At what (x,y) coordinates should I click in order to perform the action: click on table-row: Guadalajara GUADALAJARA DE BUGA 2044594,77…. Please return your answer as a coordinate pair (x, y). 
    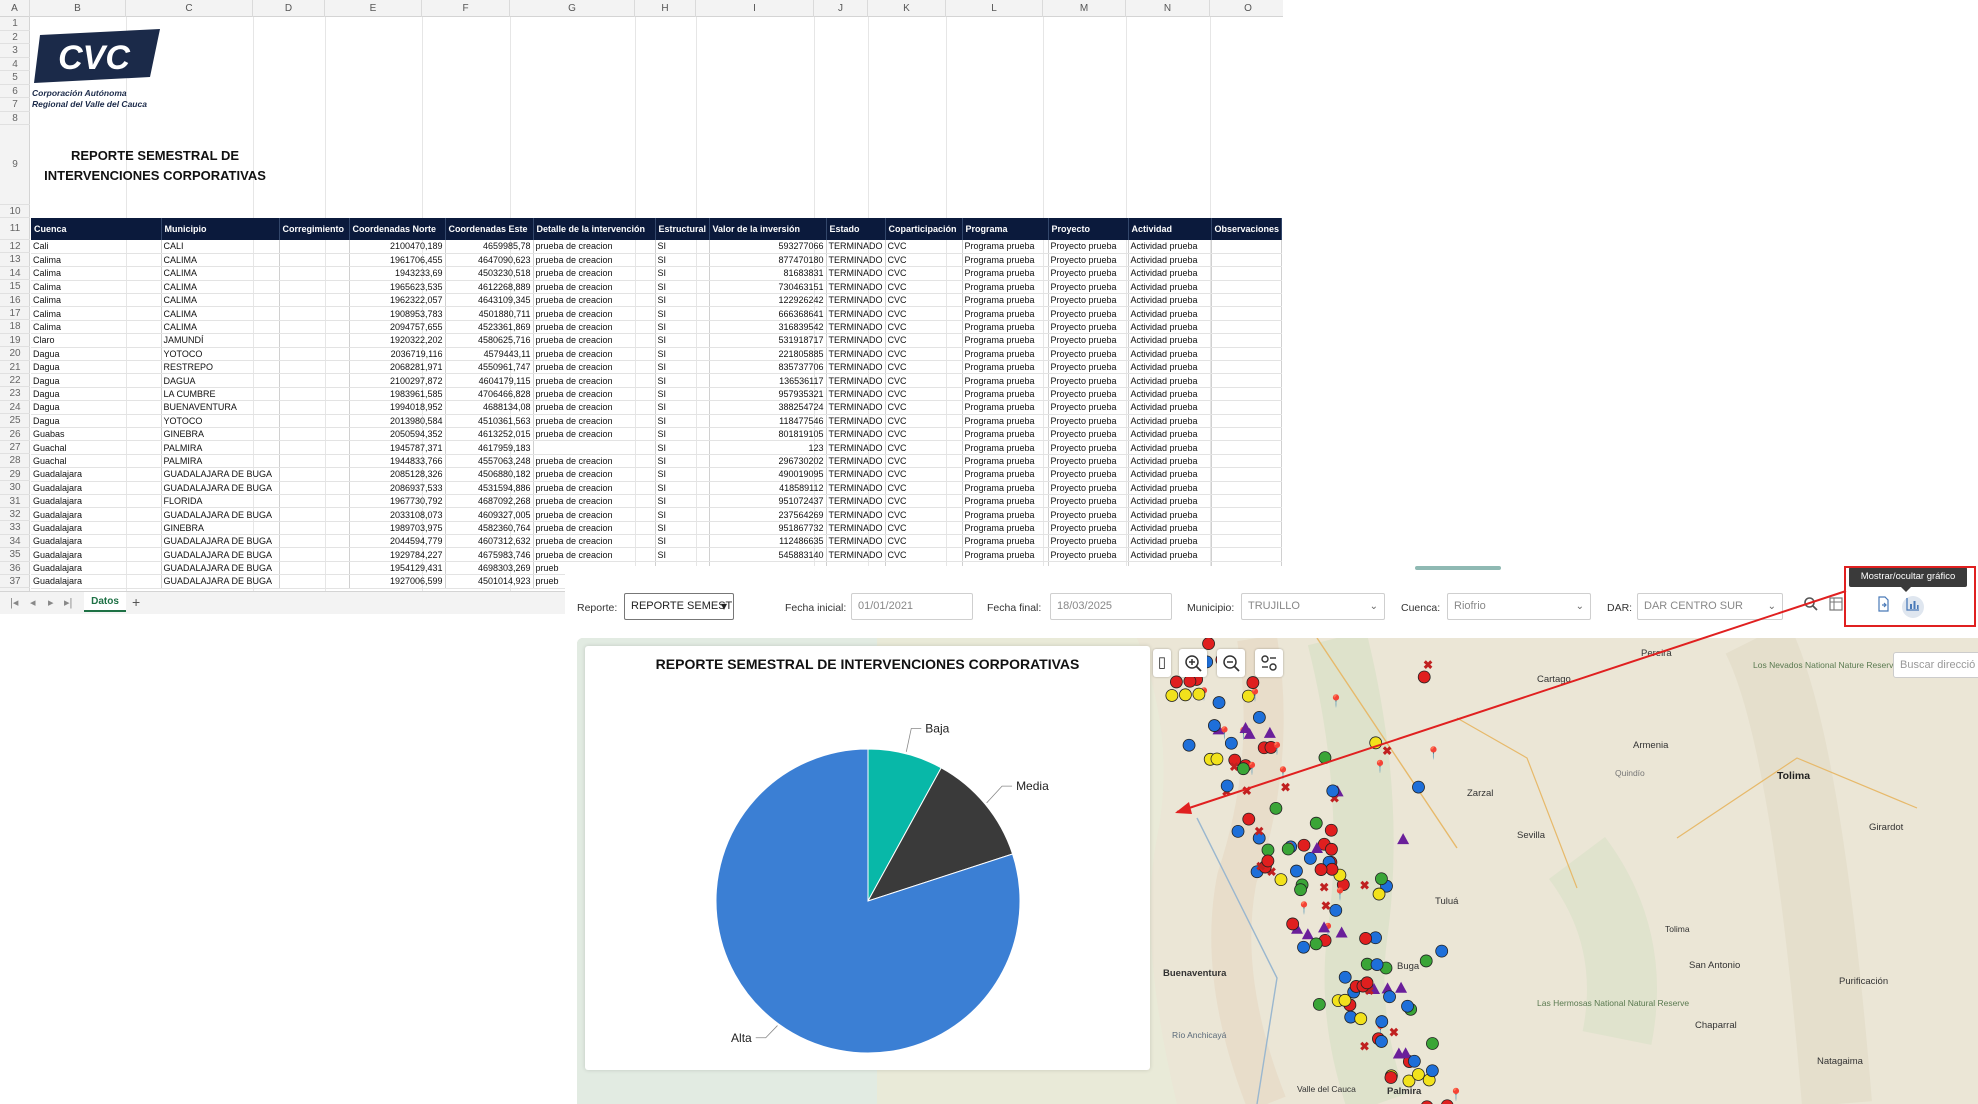
    Looking at the image, I should click on (656, 541).